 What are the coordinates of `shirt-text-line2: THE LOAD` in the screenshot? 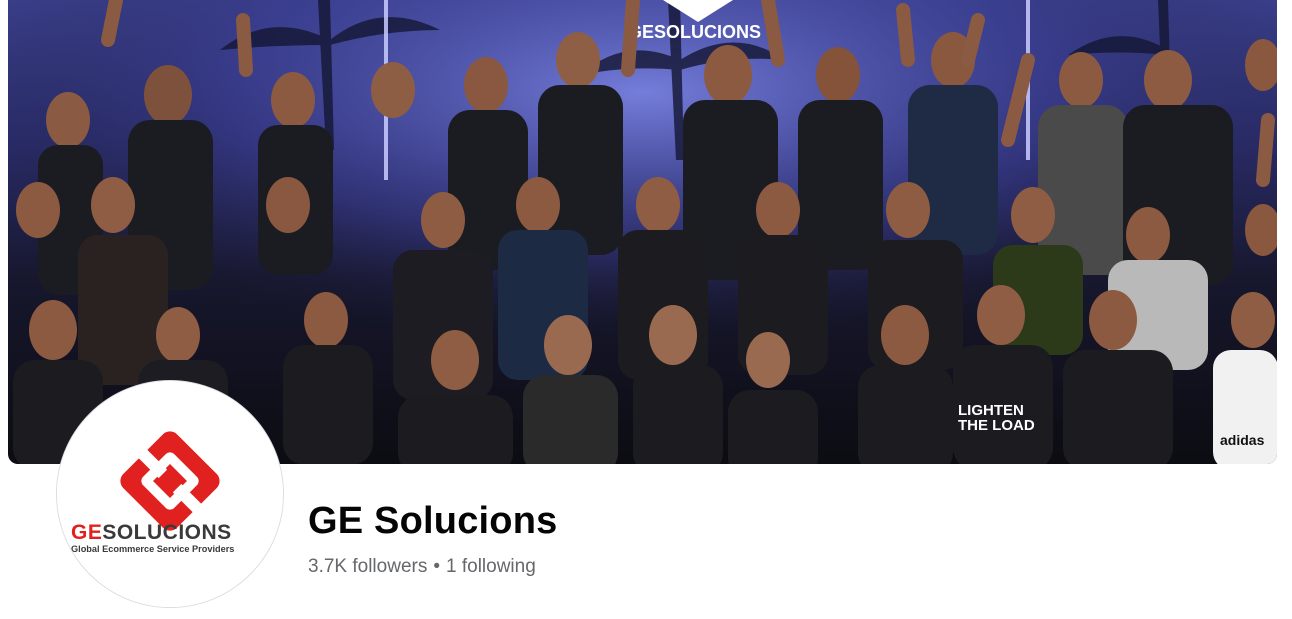 It's located at (996, 425).